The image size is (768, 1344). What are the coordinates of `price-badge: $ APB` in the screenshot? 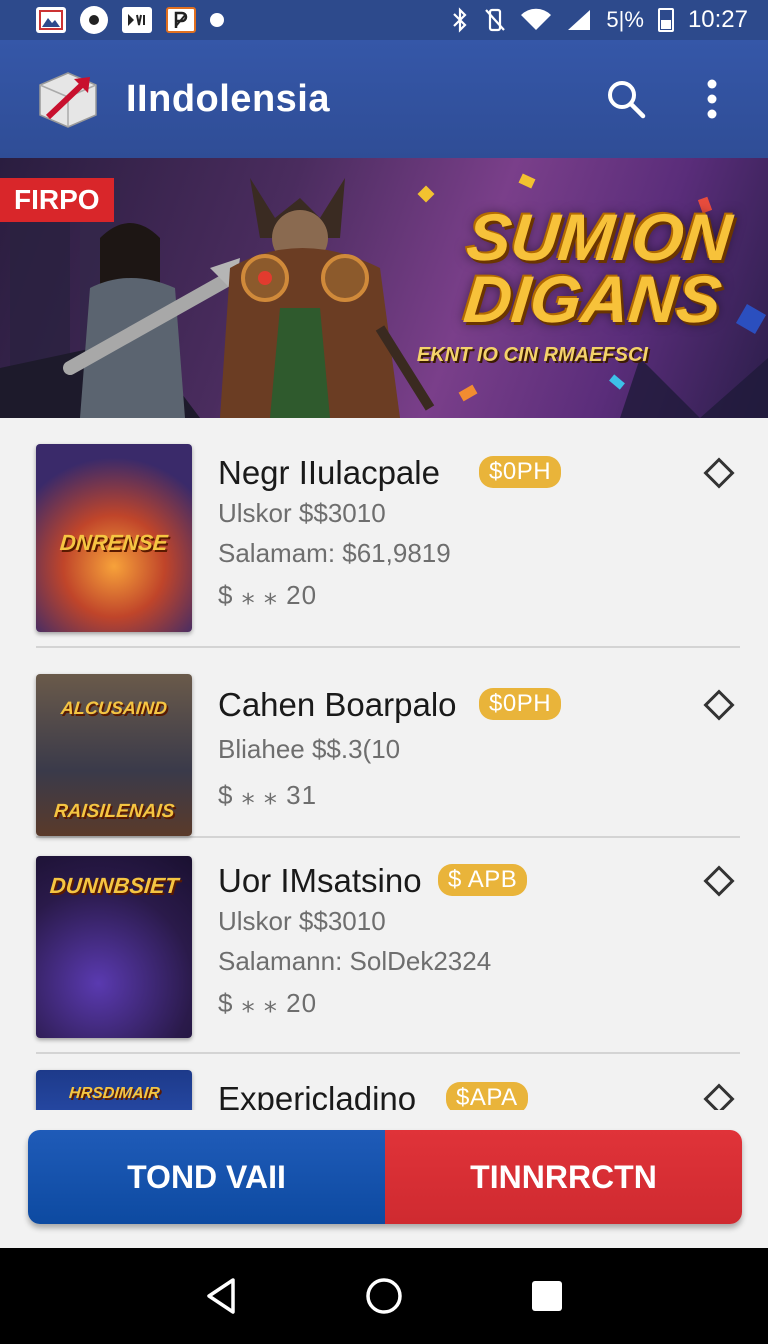 It's located at (483, 880).